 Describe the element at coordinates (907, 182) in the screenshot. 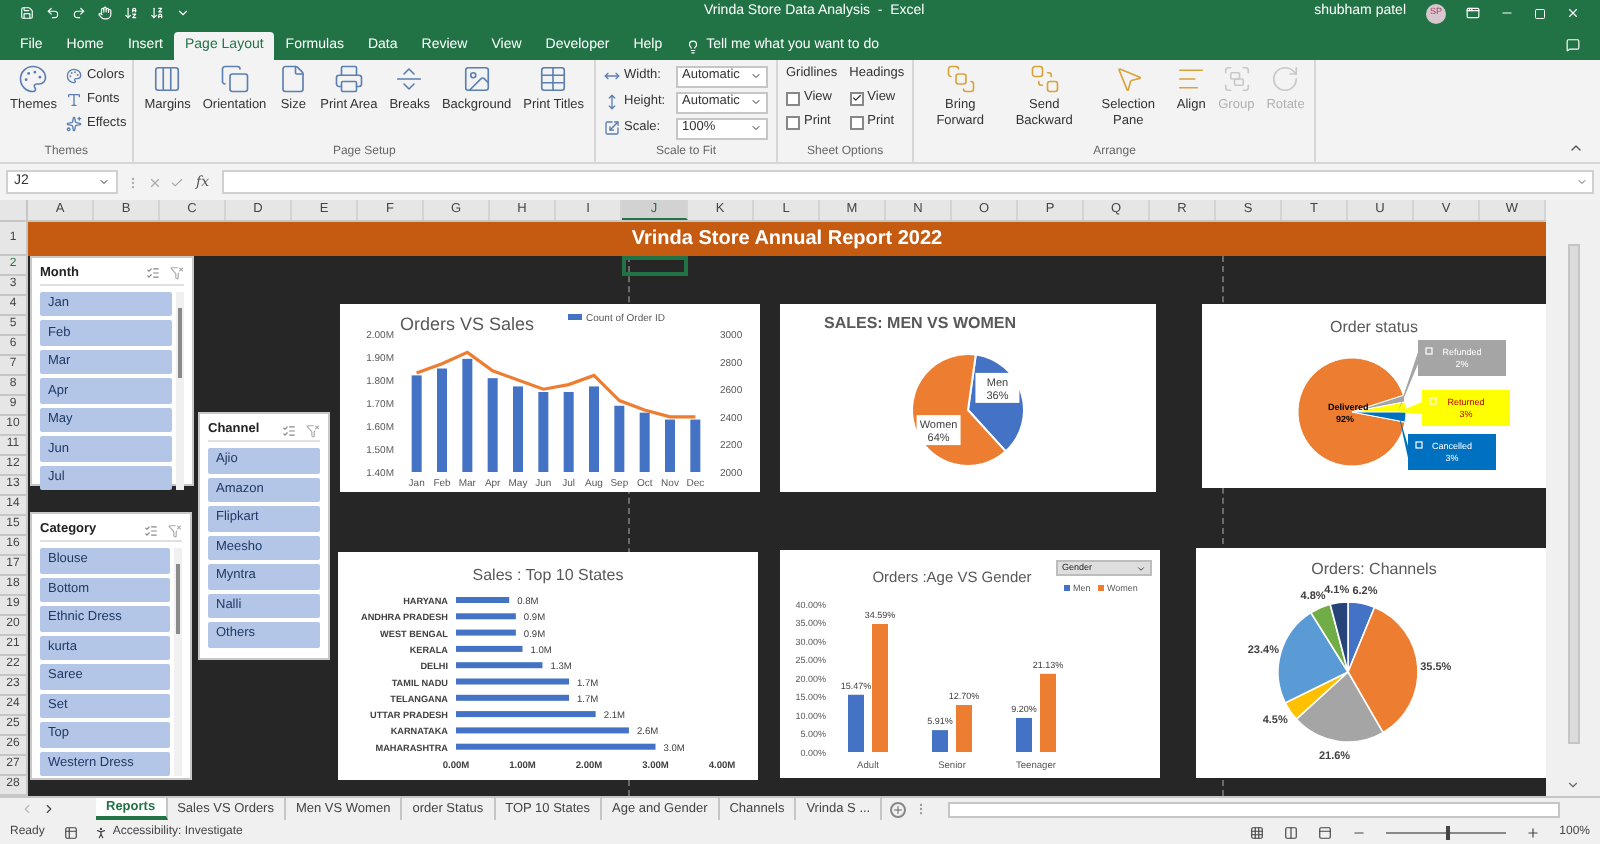

I see `formula-input` at that location.